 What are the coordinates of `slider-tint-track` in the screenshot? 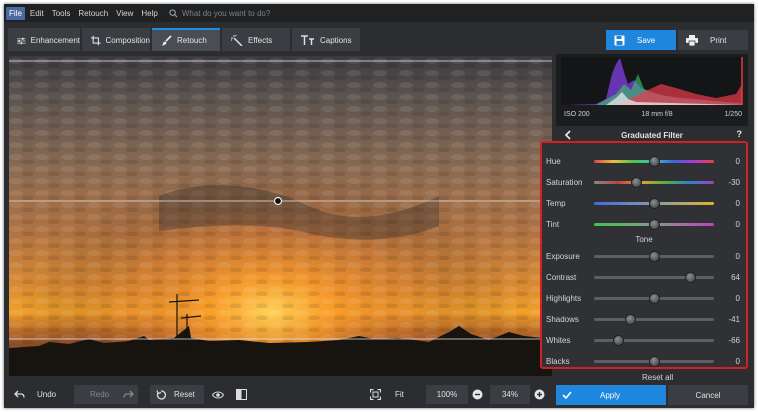 It's located at (654, 224).